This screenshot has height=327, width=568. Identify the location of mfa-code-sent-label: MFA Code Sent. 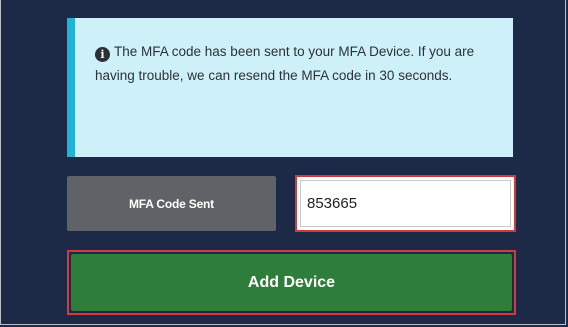
(171, 203).